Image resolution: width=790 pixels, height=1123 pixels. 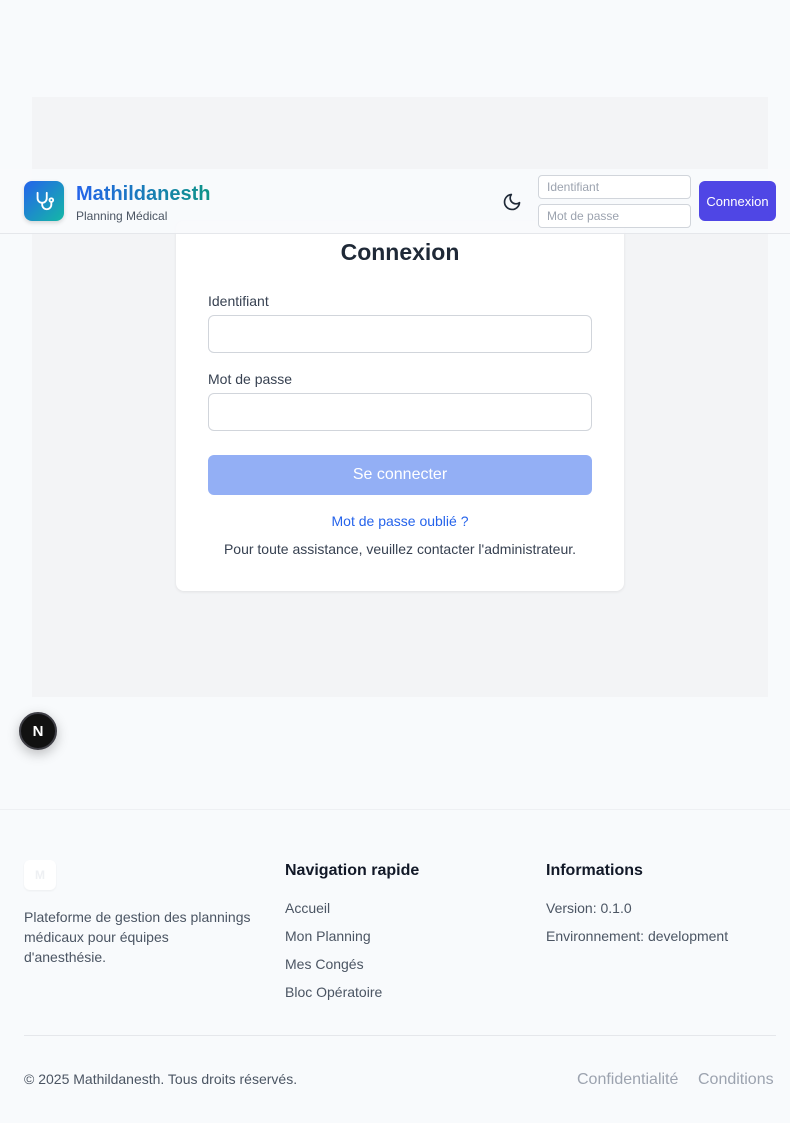 What do you see at coordinates (395, 201) in the screenshot?
I see `top-header: Mathildanesth Planning Médical Connexion` at bounding box center [395, 201].